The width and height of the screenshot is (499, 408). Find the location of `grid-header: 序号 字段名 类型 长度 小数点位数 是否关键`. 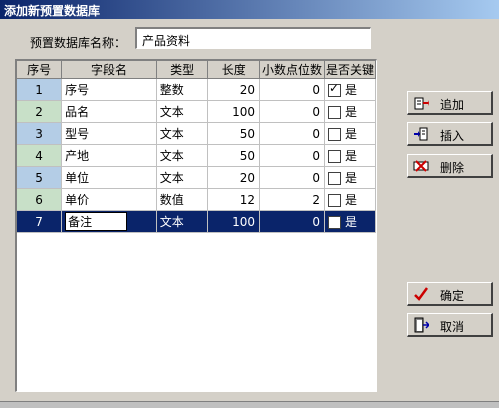

grid-header: 序号 字段名 类型 长度 小数点位数 是否关键 is located at coordinates (196, 70).